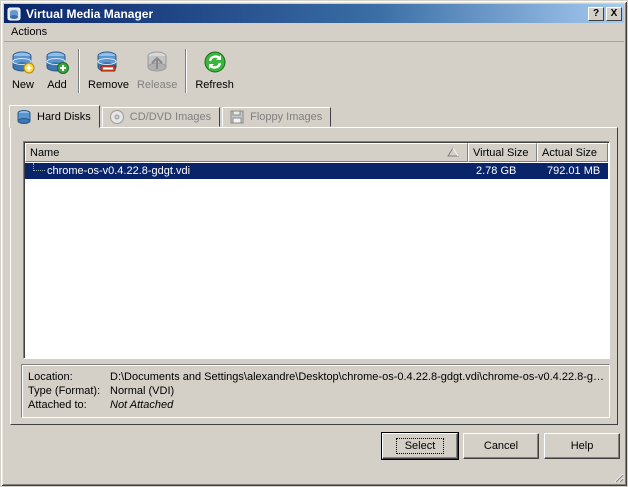 The image size is (628, 487). I want to click on hard-disk-icon, so click(24, 116).